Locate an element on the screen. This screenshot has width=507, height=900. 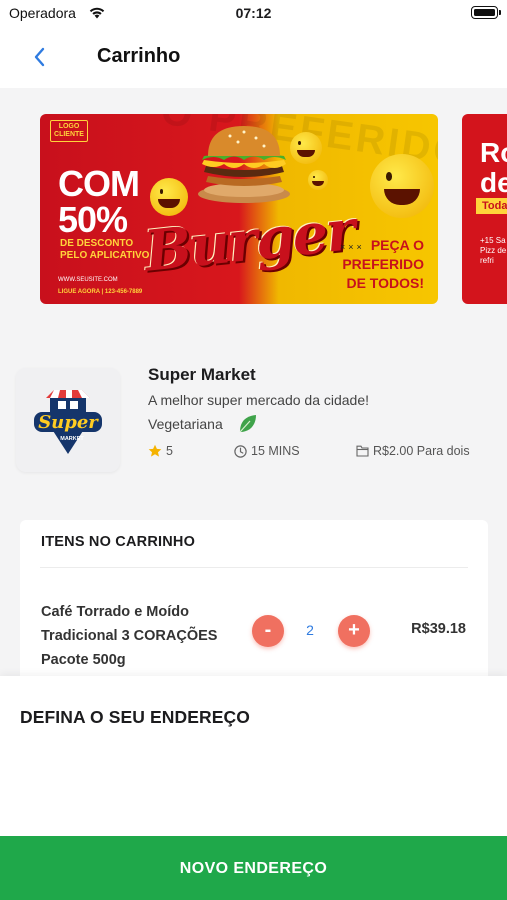
nav-bar: Carrinho is located at coordinates (253, 57).